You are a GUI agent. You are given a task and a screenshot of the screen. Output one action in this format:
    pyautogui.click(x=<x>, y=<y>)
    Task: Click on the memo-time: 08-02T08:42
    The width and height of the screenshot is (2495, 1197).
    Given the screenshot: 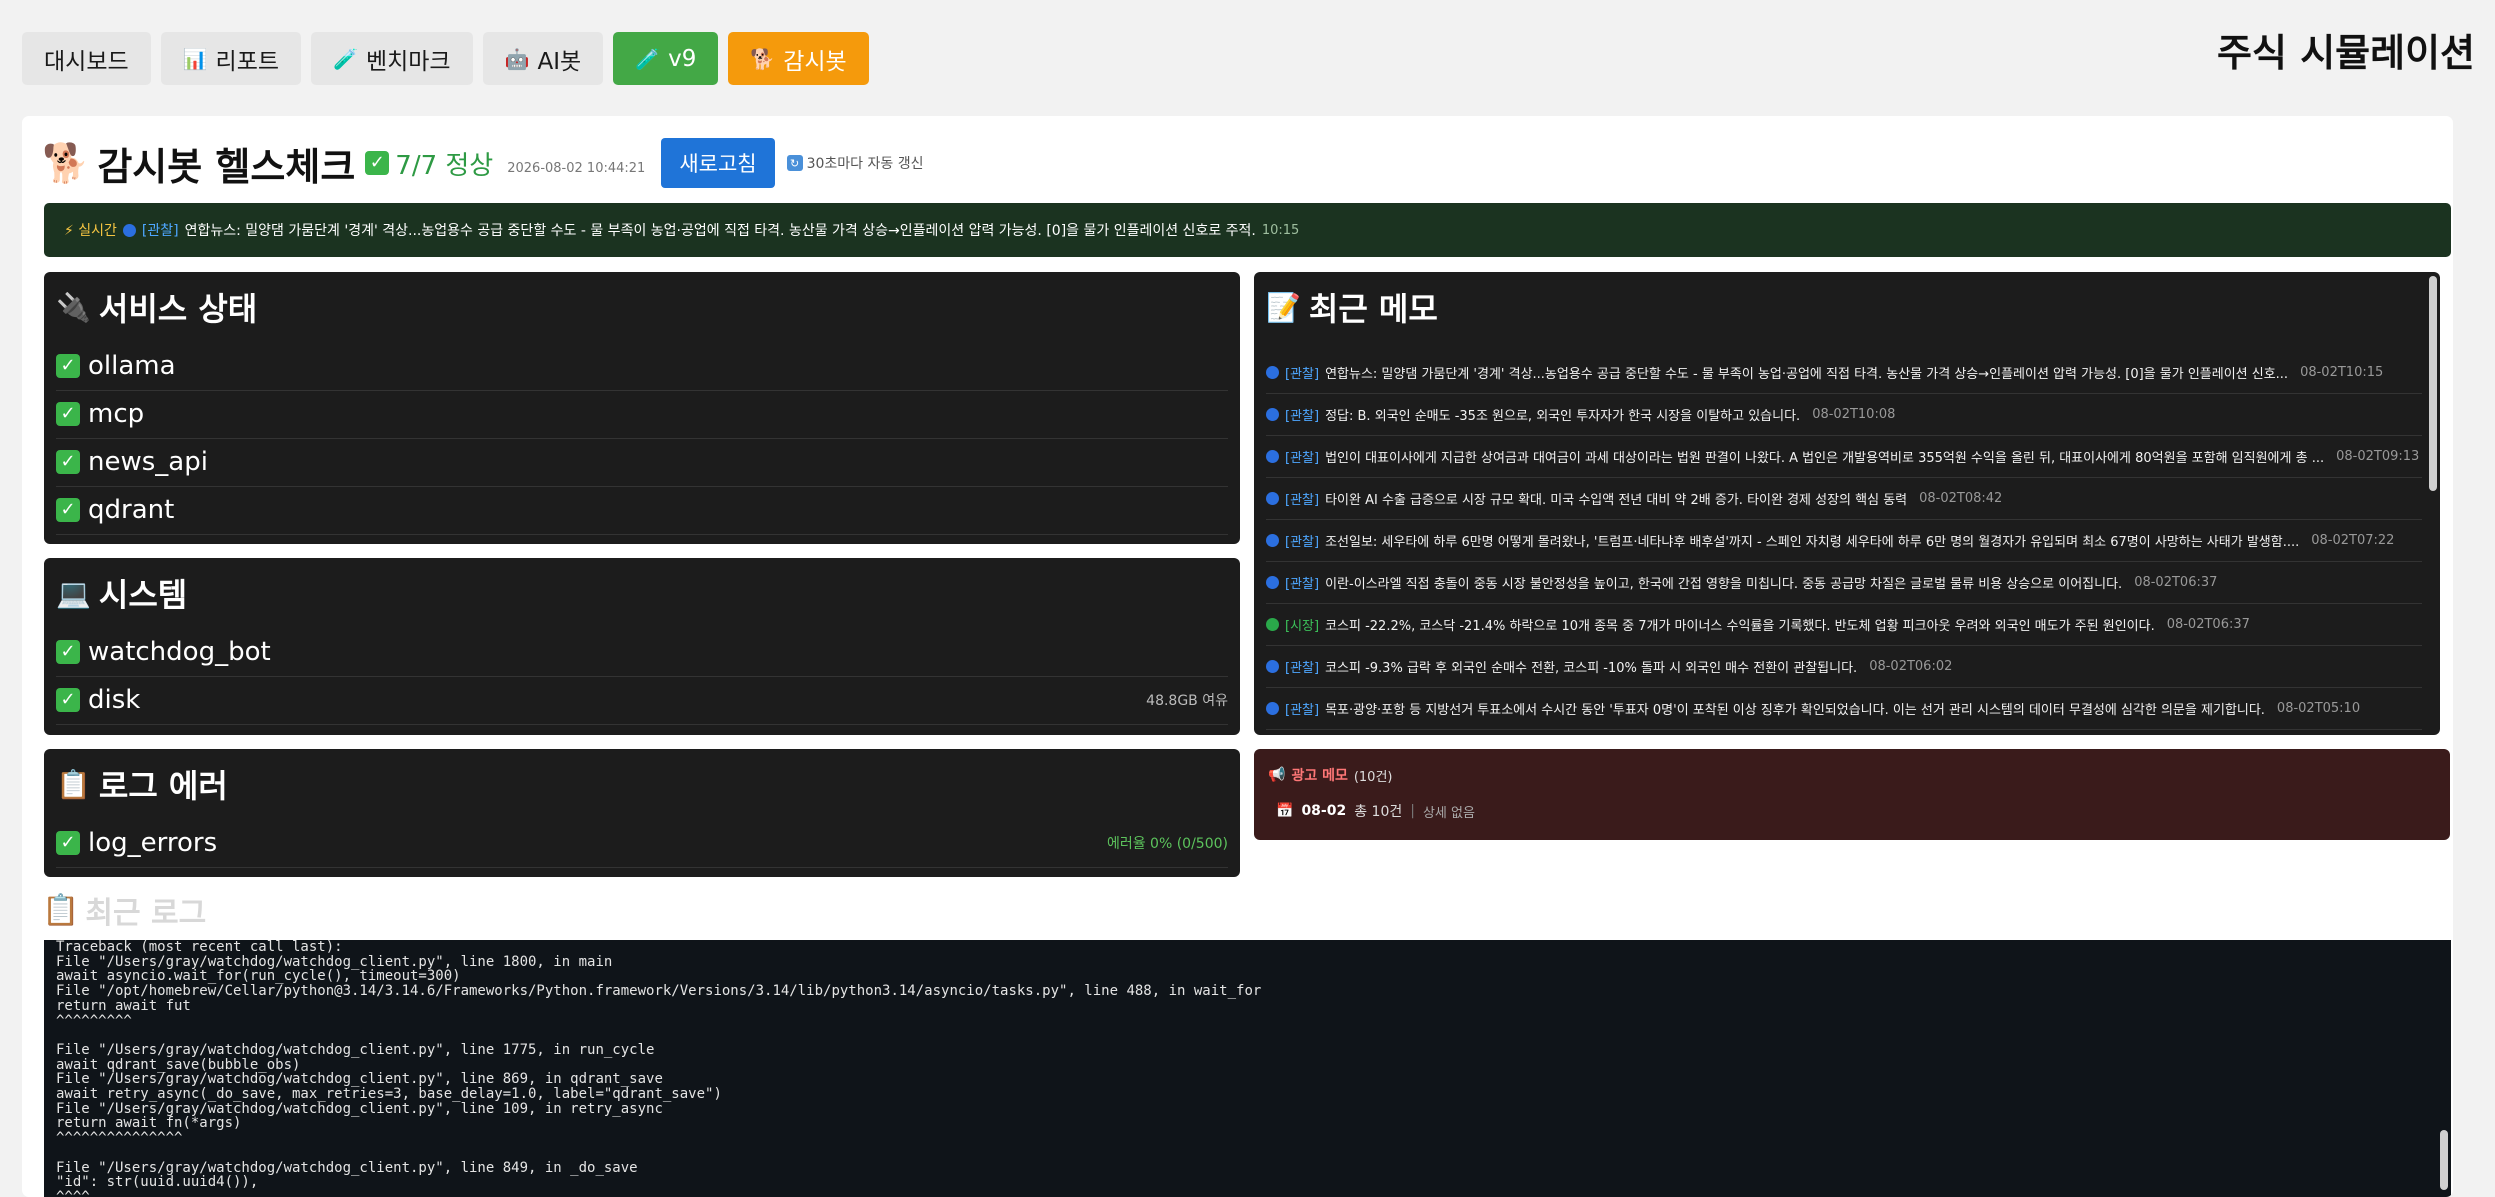 What is the action you would take?
    pyautogui.click(x=1961, y=498)
    